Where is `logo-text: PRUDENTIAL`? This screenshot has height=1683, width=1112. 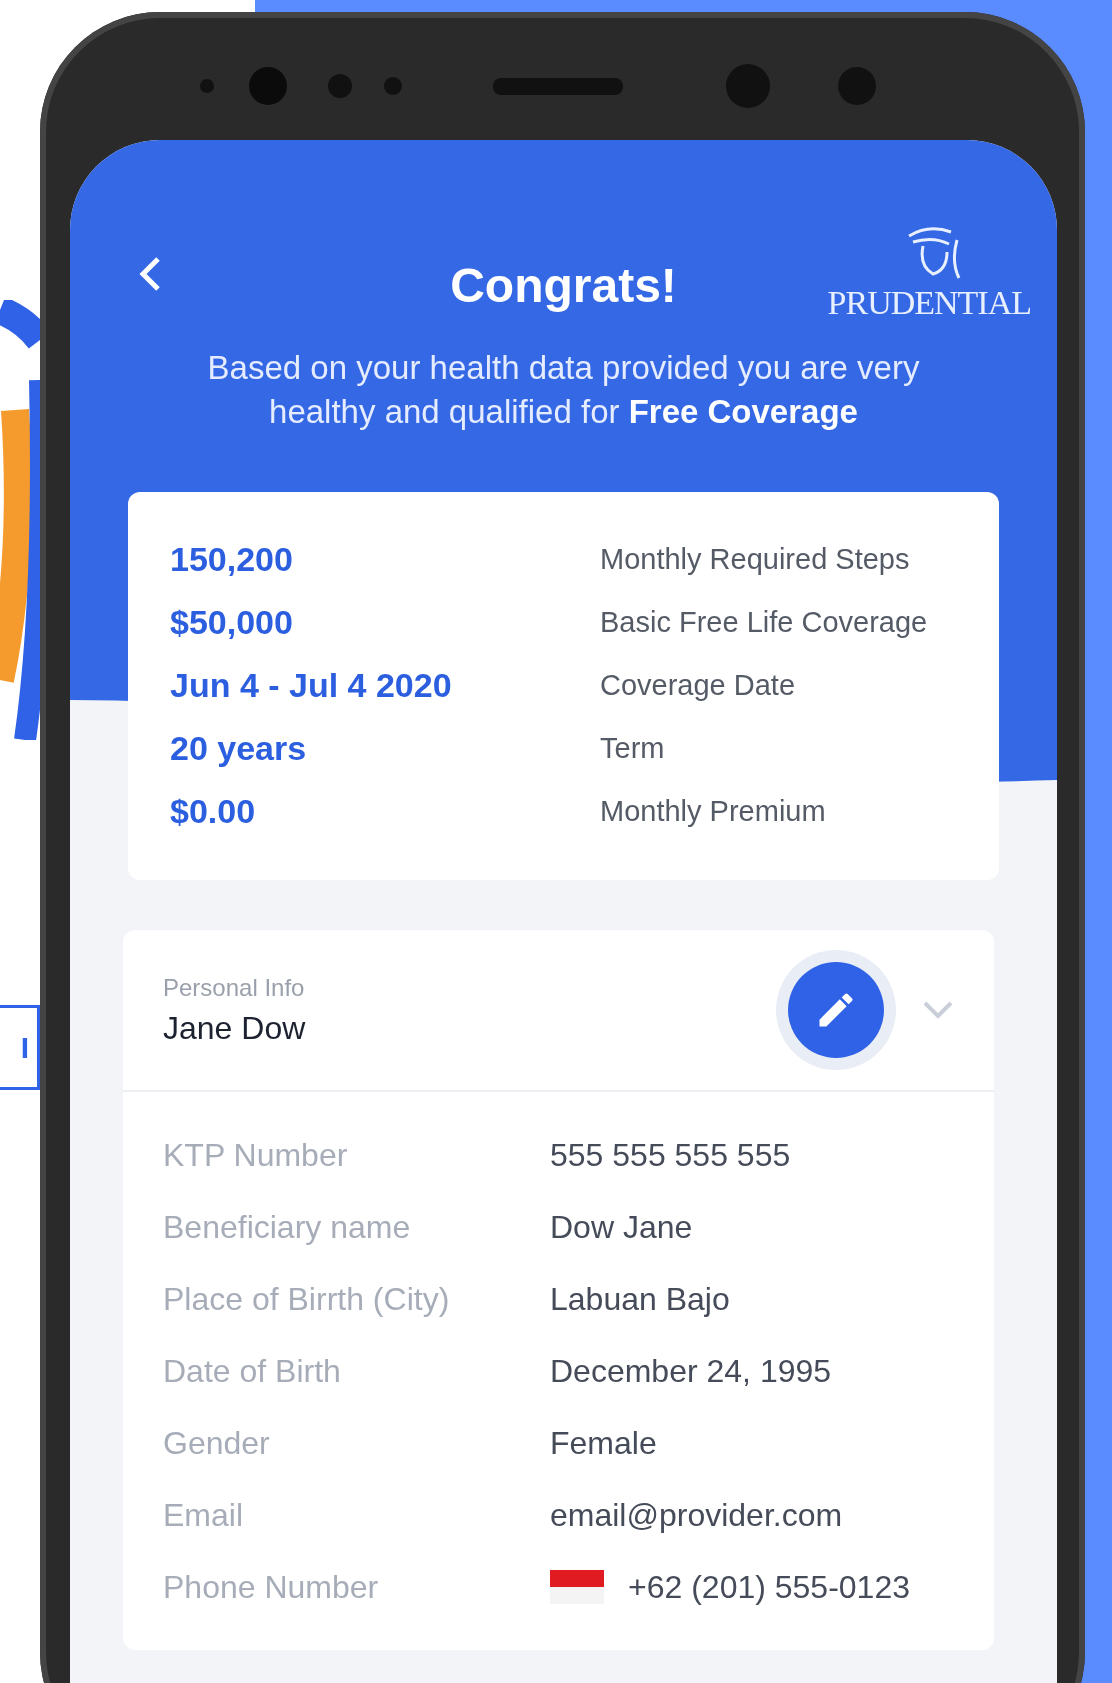 logo-text: PRUDENTIAL is located at coordinates (929, 303).